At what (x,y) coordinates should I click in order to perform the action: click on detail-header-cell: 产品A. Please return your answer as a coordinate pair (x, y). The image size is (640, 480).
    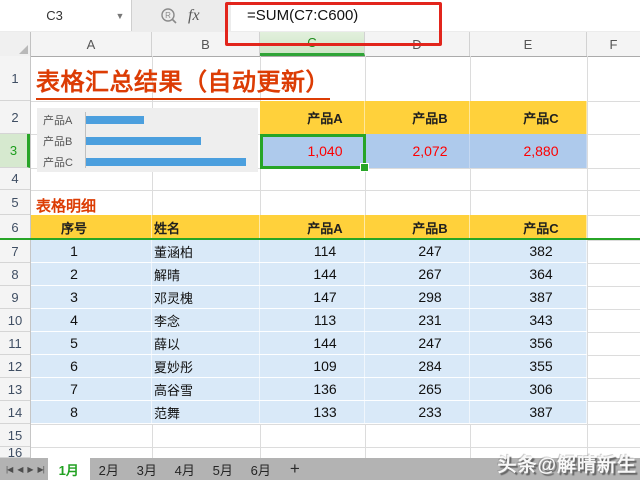
    Looking at the image, I should click on (312, 227).